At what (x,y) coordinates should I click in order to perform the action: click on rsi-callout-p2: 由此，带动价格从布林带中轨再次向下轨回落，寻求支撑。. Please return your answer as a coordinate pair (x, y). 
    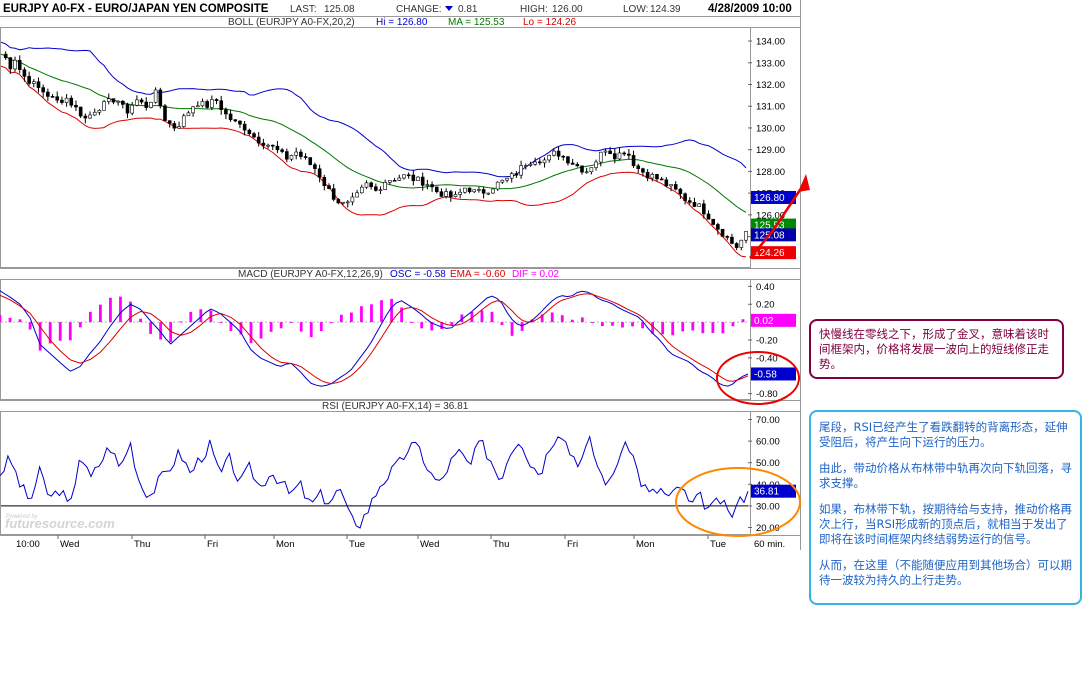
    Looking at the image, I should click on (945, 475).